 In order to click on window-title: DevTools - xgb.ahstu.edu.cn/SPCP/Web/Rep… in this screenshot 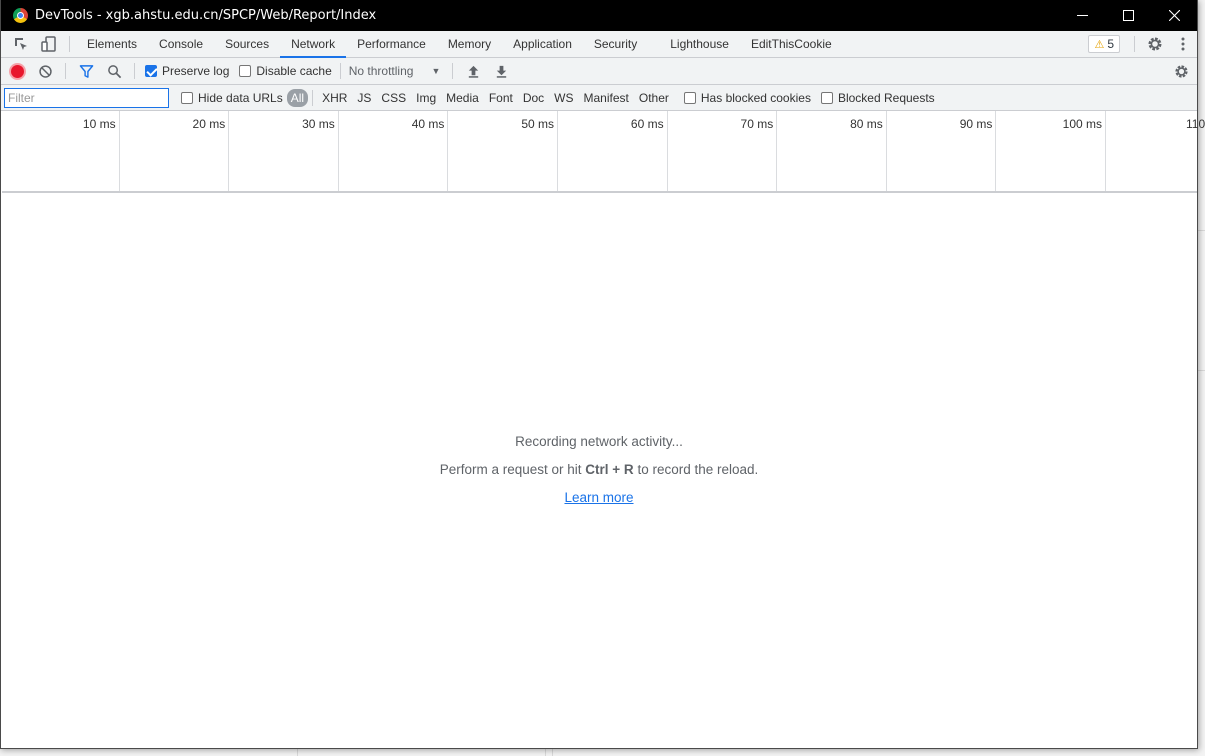, I will do `click(206, 15)`.